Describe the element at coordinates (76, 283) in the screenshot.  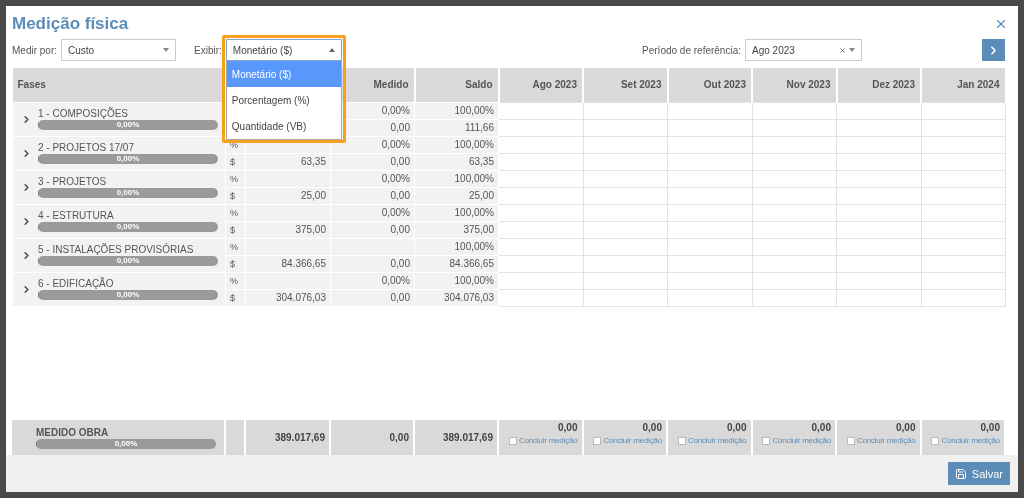
I see `phase-name: 6 - EDIFICAÇÃO` at that location.